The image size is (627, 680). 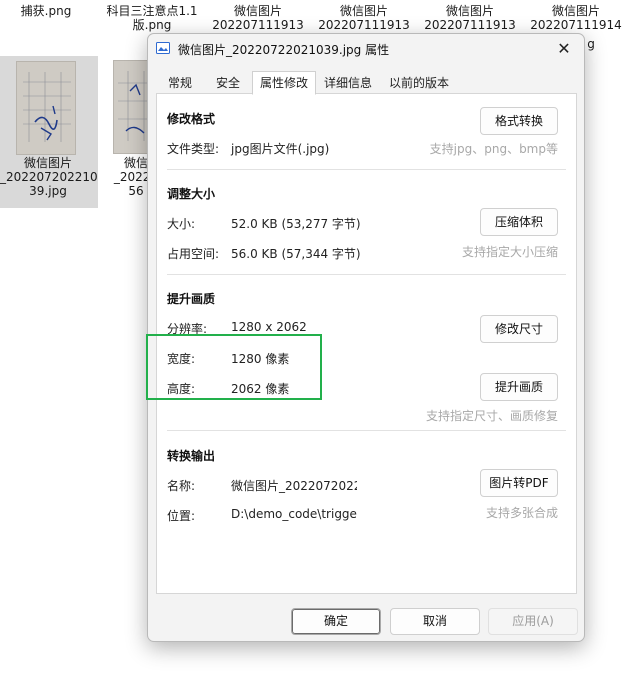 I want to click on file-label-wechat-3: 微信图片 202207111913, so click(x=470, y=18).